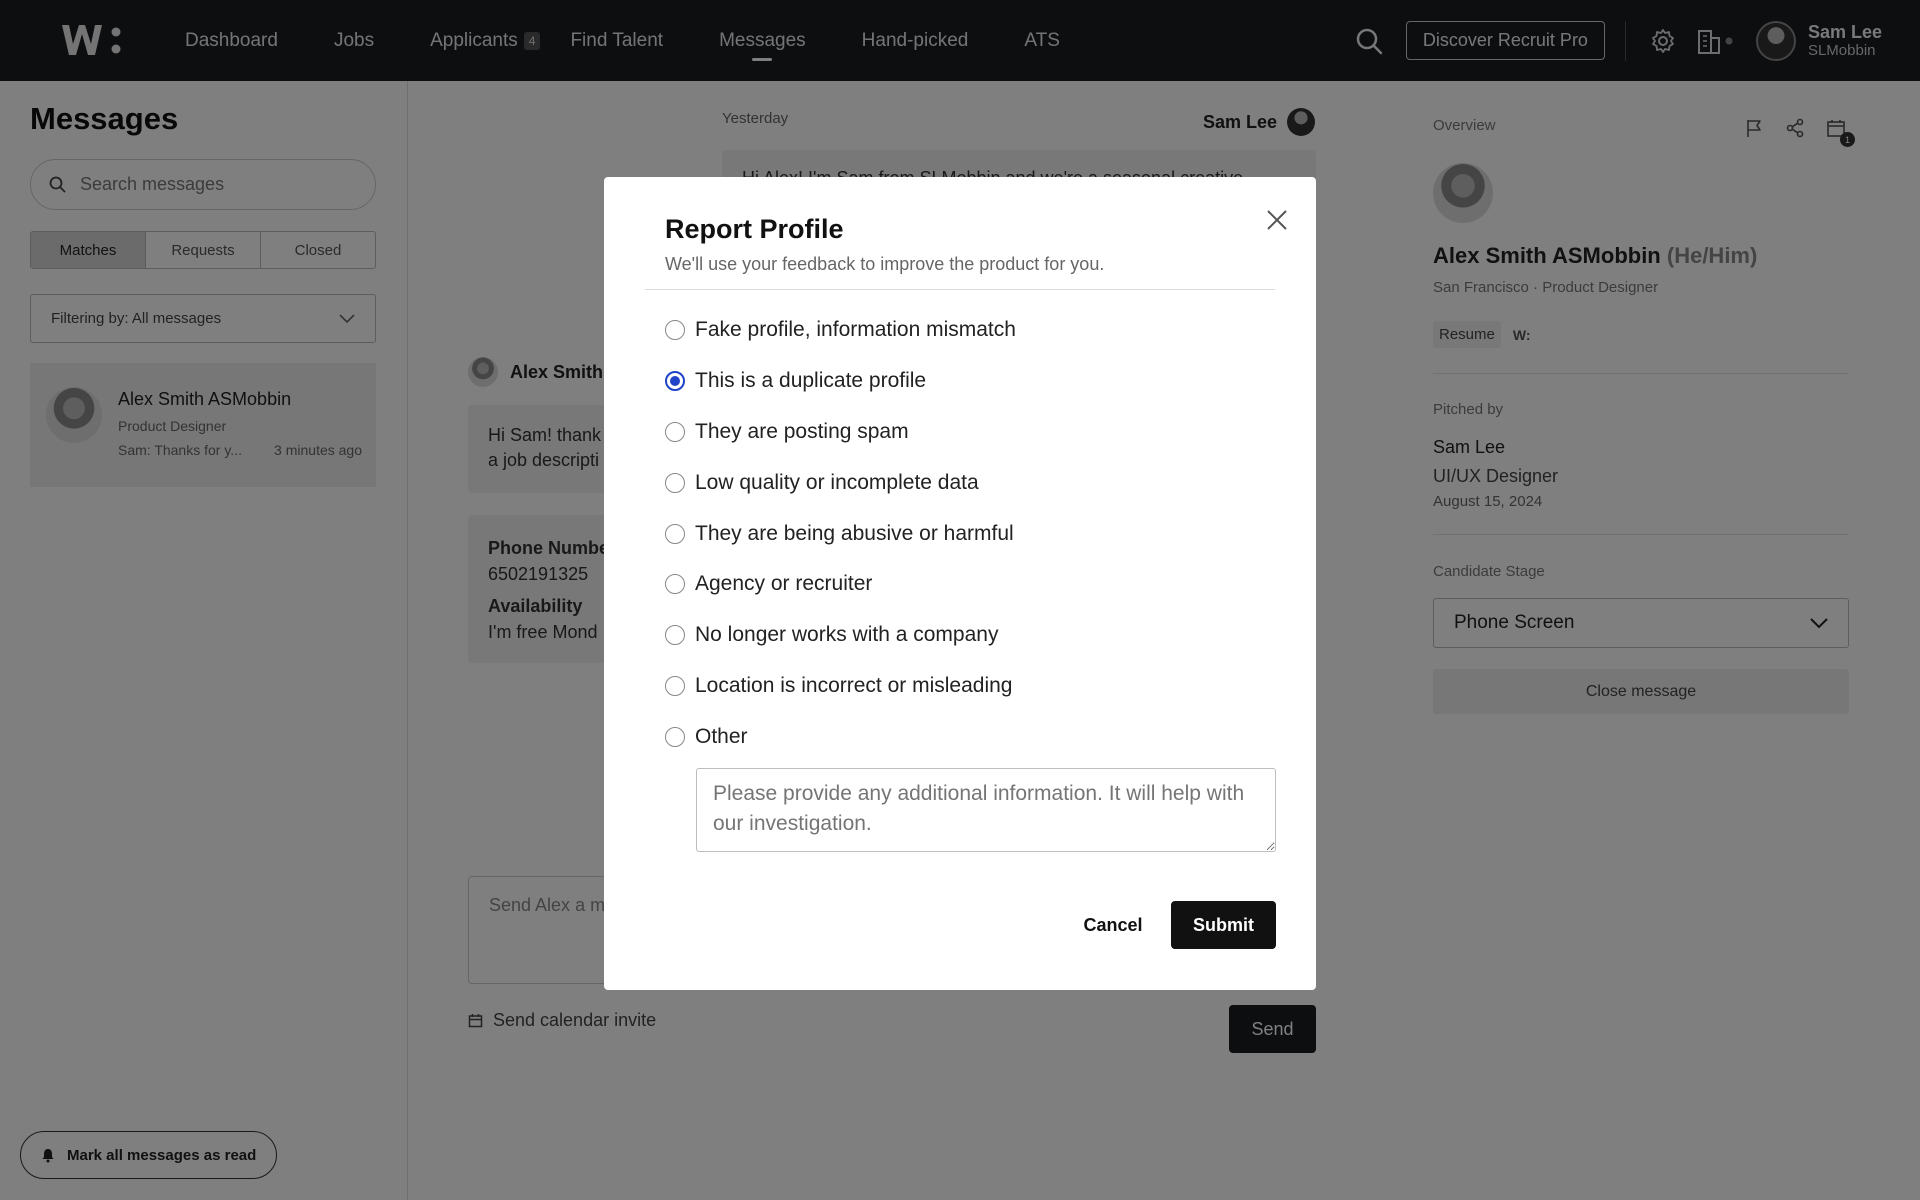  I want to click on reason-option-location: Location is incorrect or misleading, so click(840, 686).